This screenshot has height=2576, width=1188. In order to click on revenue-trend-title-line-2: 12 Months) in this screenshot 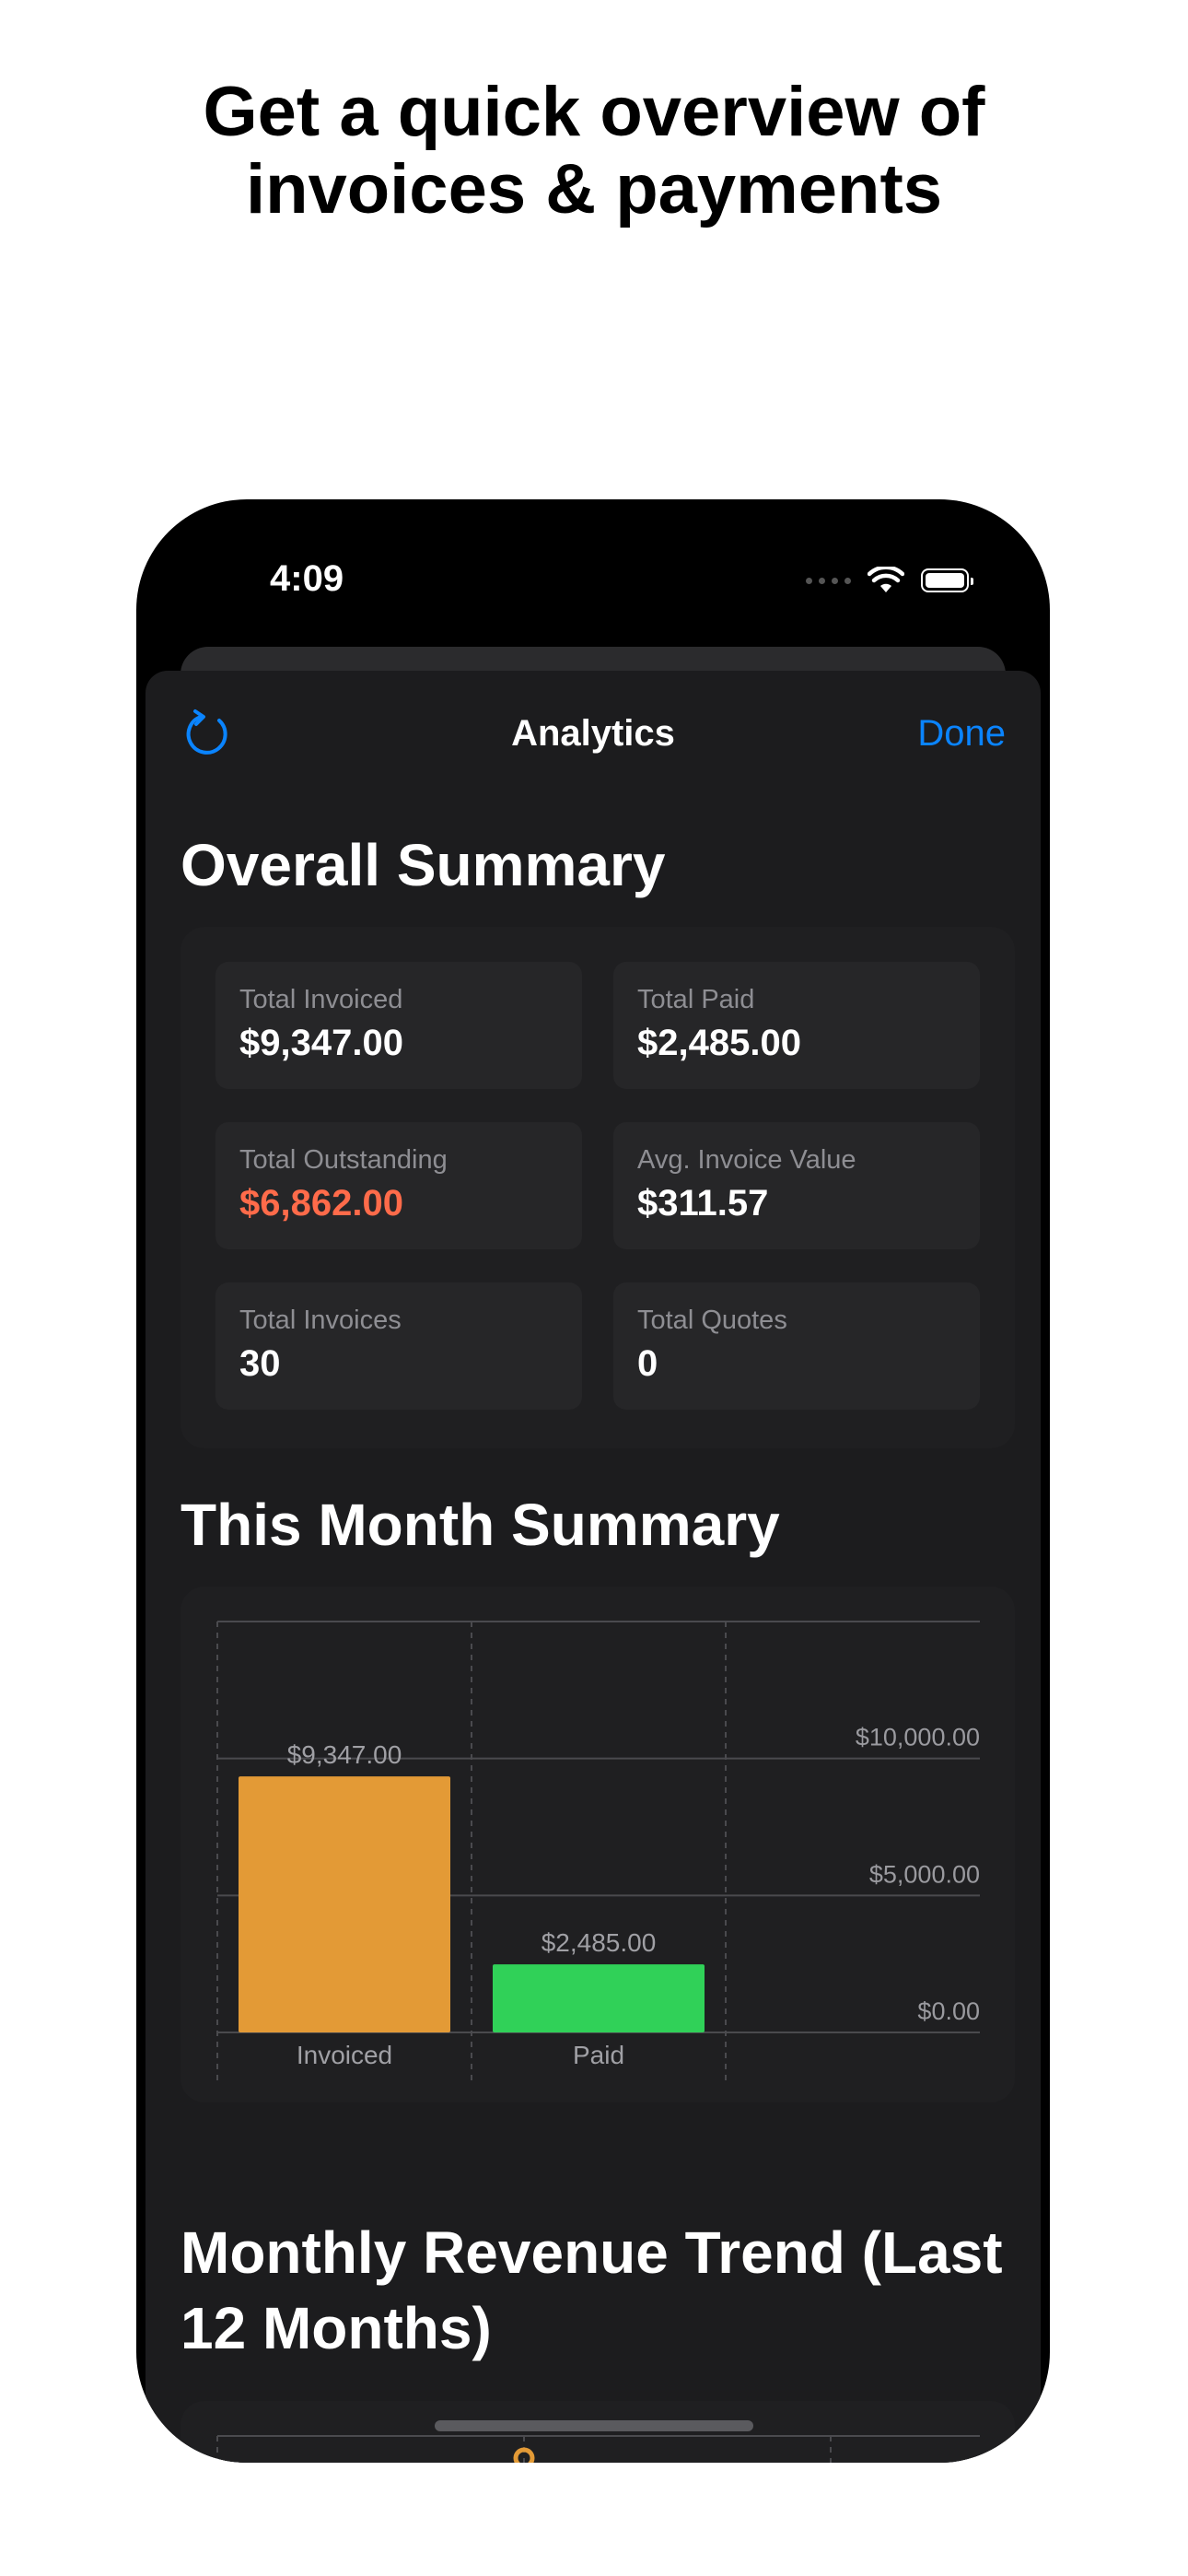, I will do `click(336, 2328)`.